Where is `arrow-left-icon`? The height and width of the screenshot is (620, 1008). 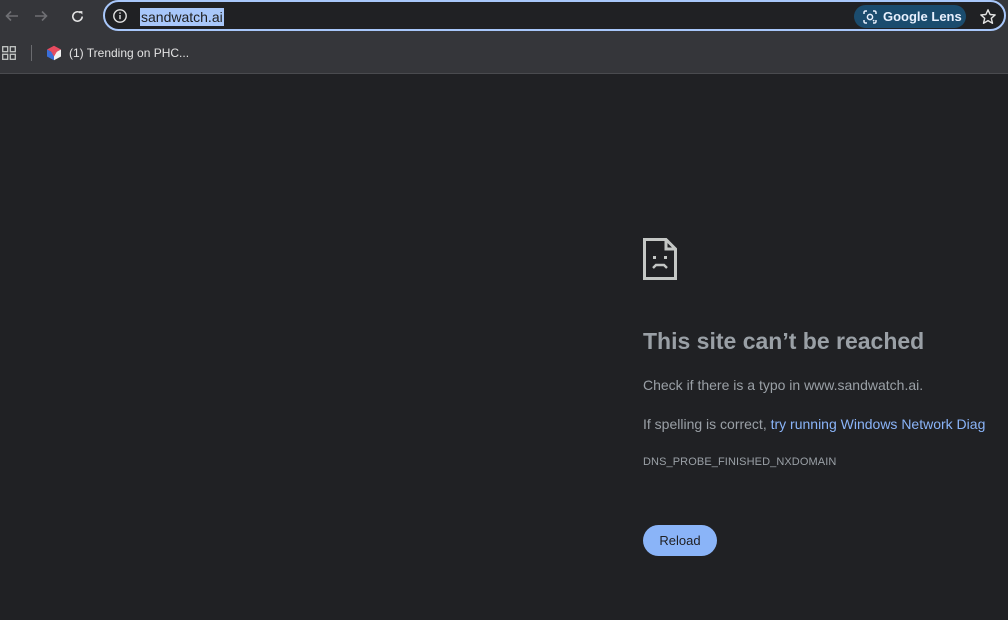 arrow-left-icon is located at coordinates (11, 16).